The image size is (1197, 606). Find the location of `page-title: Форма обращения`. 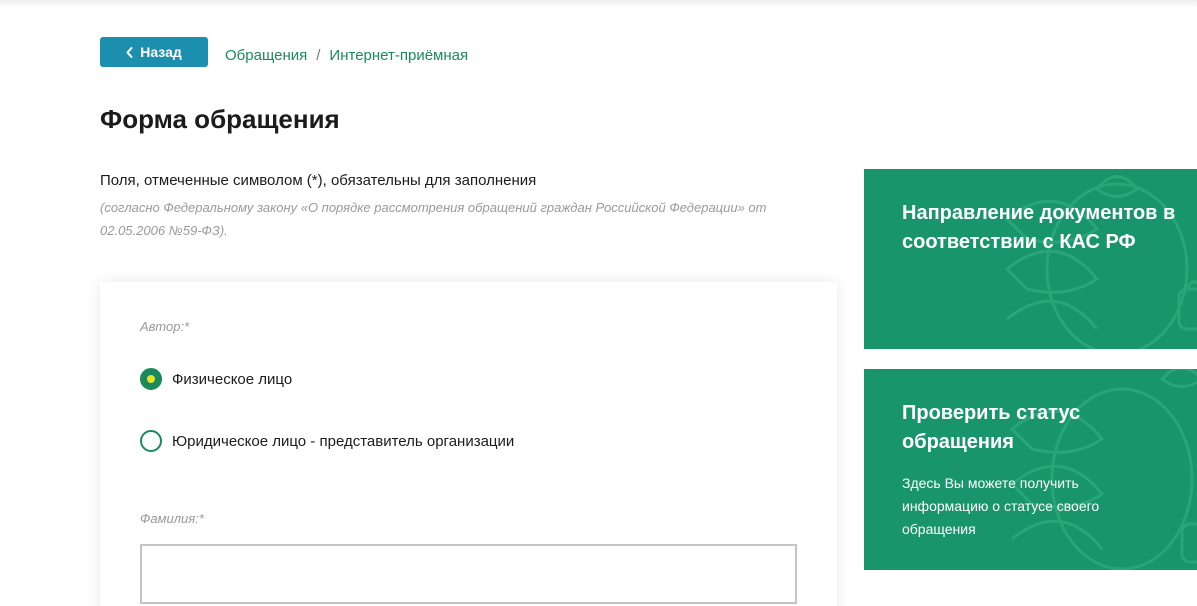

page-title: Форма обращения is located at coordinates (220, 119).